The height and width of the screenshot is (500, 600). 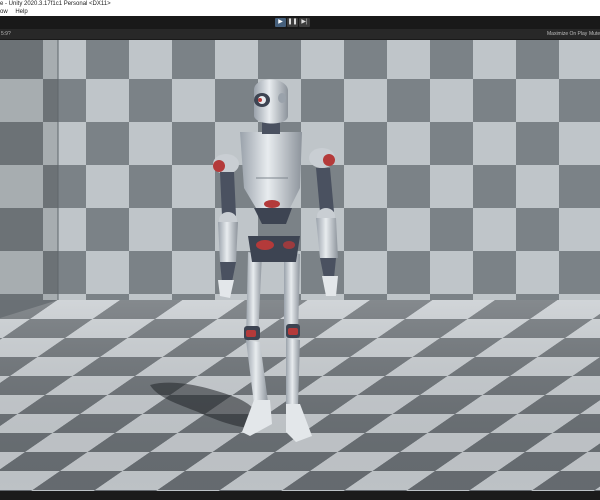 What do you see at coordinates (4, 12) in the screenshot?
I see `menu-item-window: ow` at bounding box center [4, 12].